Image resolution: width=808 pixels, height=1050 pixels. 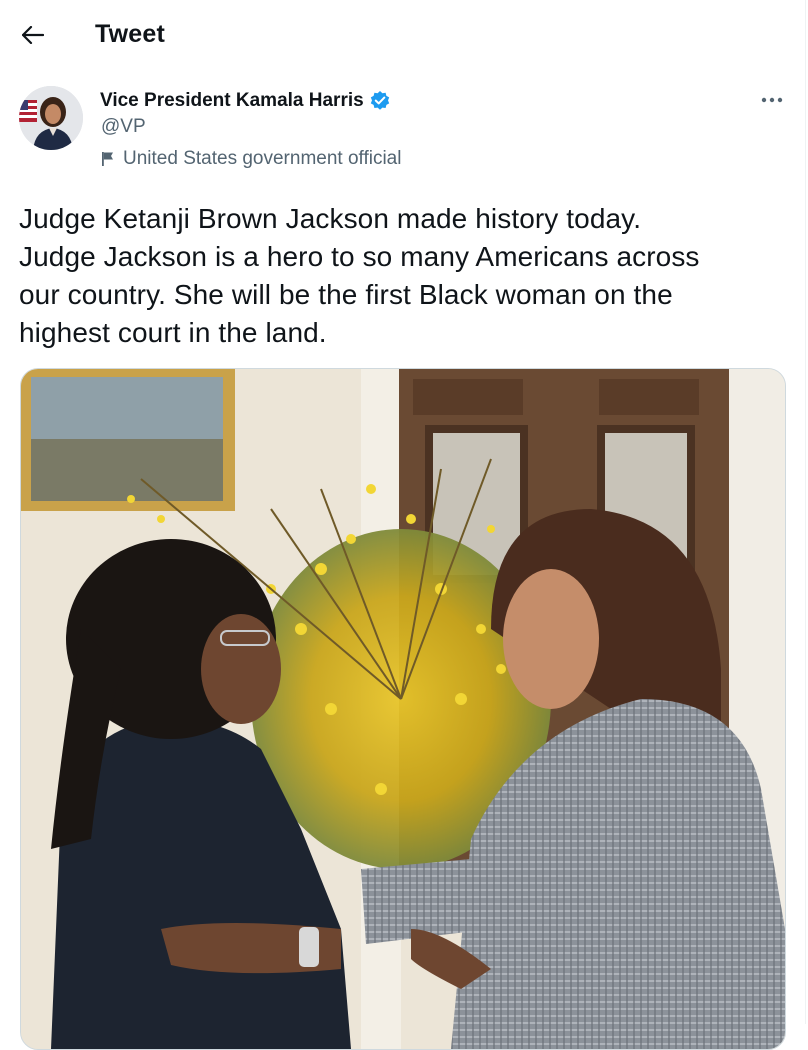 I want to click on column-divider, so click(x=805, y=512).